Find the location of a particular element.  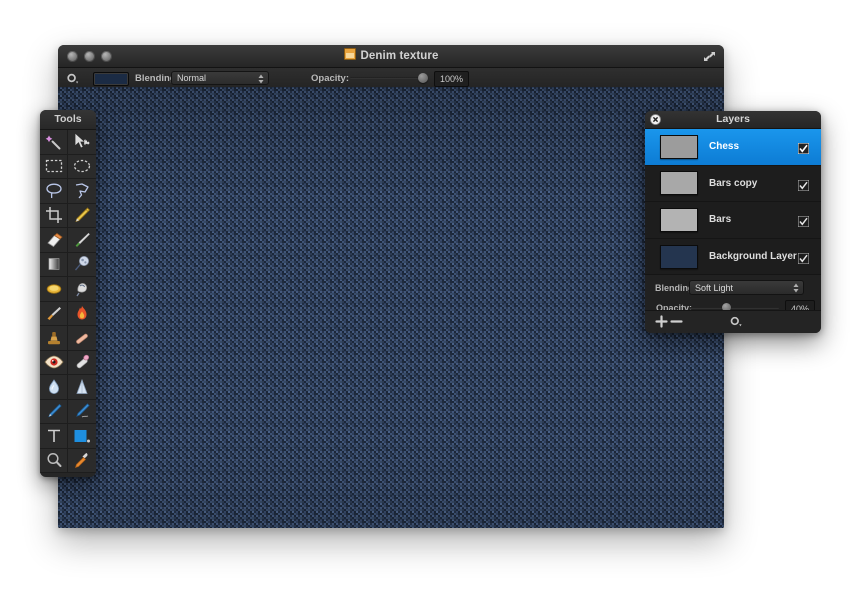

opacity-label: Opacity: is located at coordinates (330, 78).